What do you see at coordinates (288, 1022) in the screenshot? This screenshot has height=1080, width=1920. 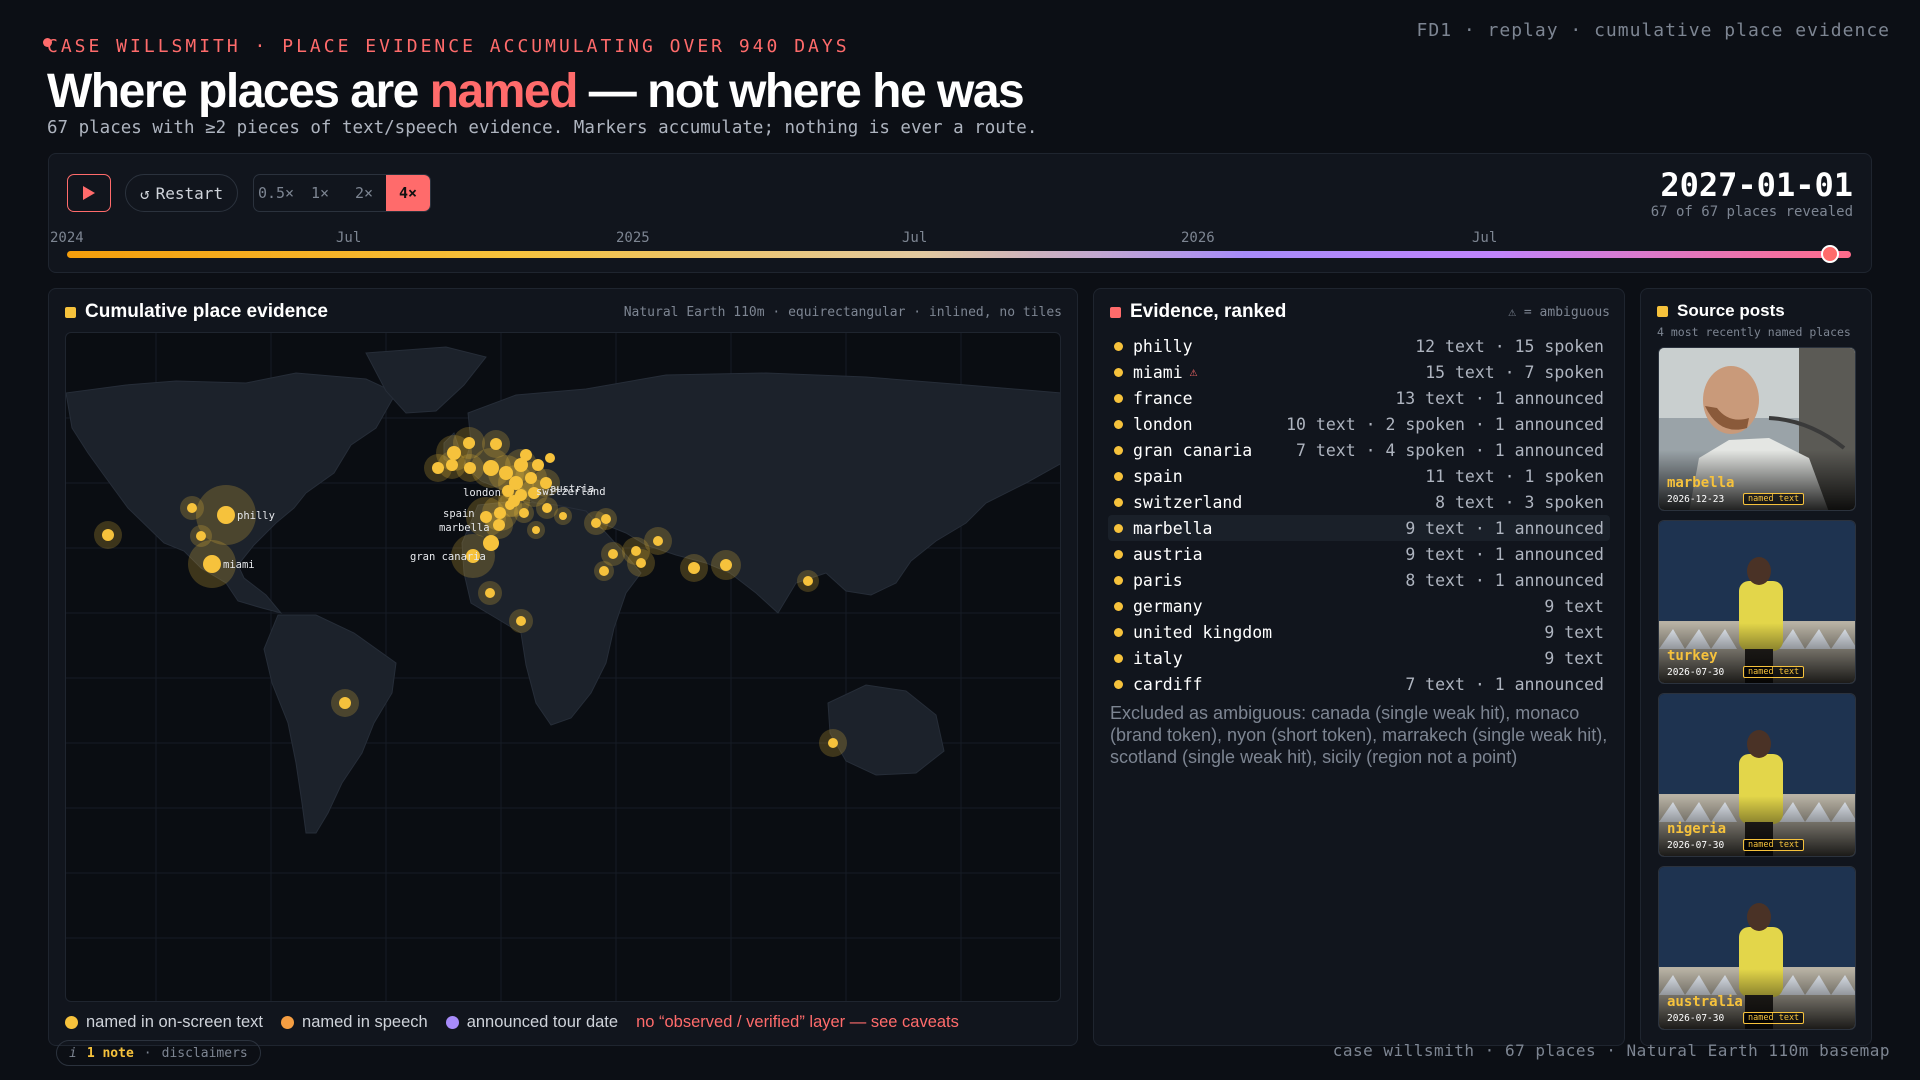 I see `legend-swatch-speech` at bounding box center [288, 1022].